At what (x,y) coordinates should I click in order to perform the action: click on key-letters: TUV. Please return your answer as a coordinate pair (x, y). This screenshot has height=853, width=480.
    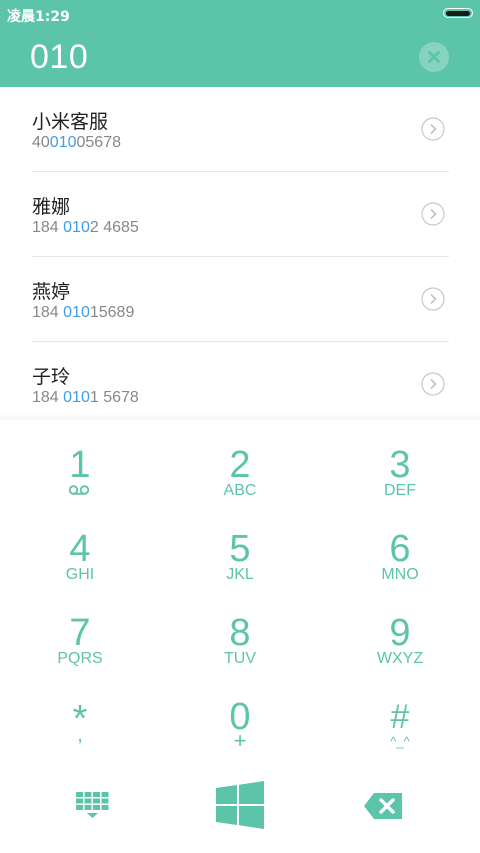
    Looking at the image, I should click on (240, 658).